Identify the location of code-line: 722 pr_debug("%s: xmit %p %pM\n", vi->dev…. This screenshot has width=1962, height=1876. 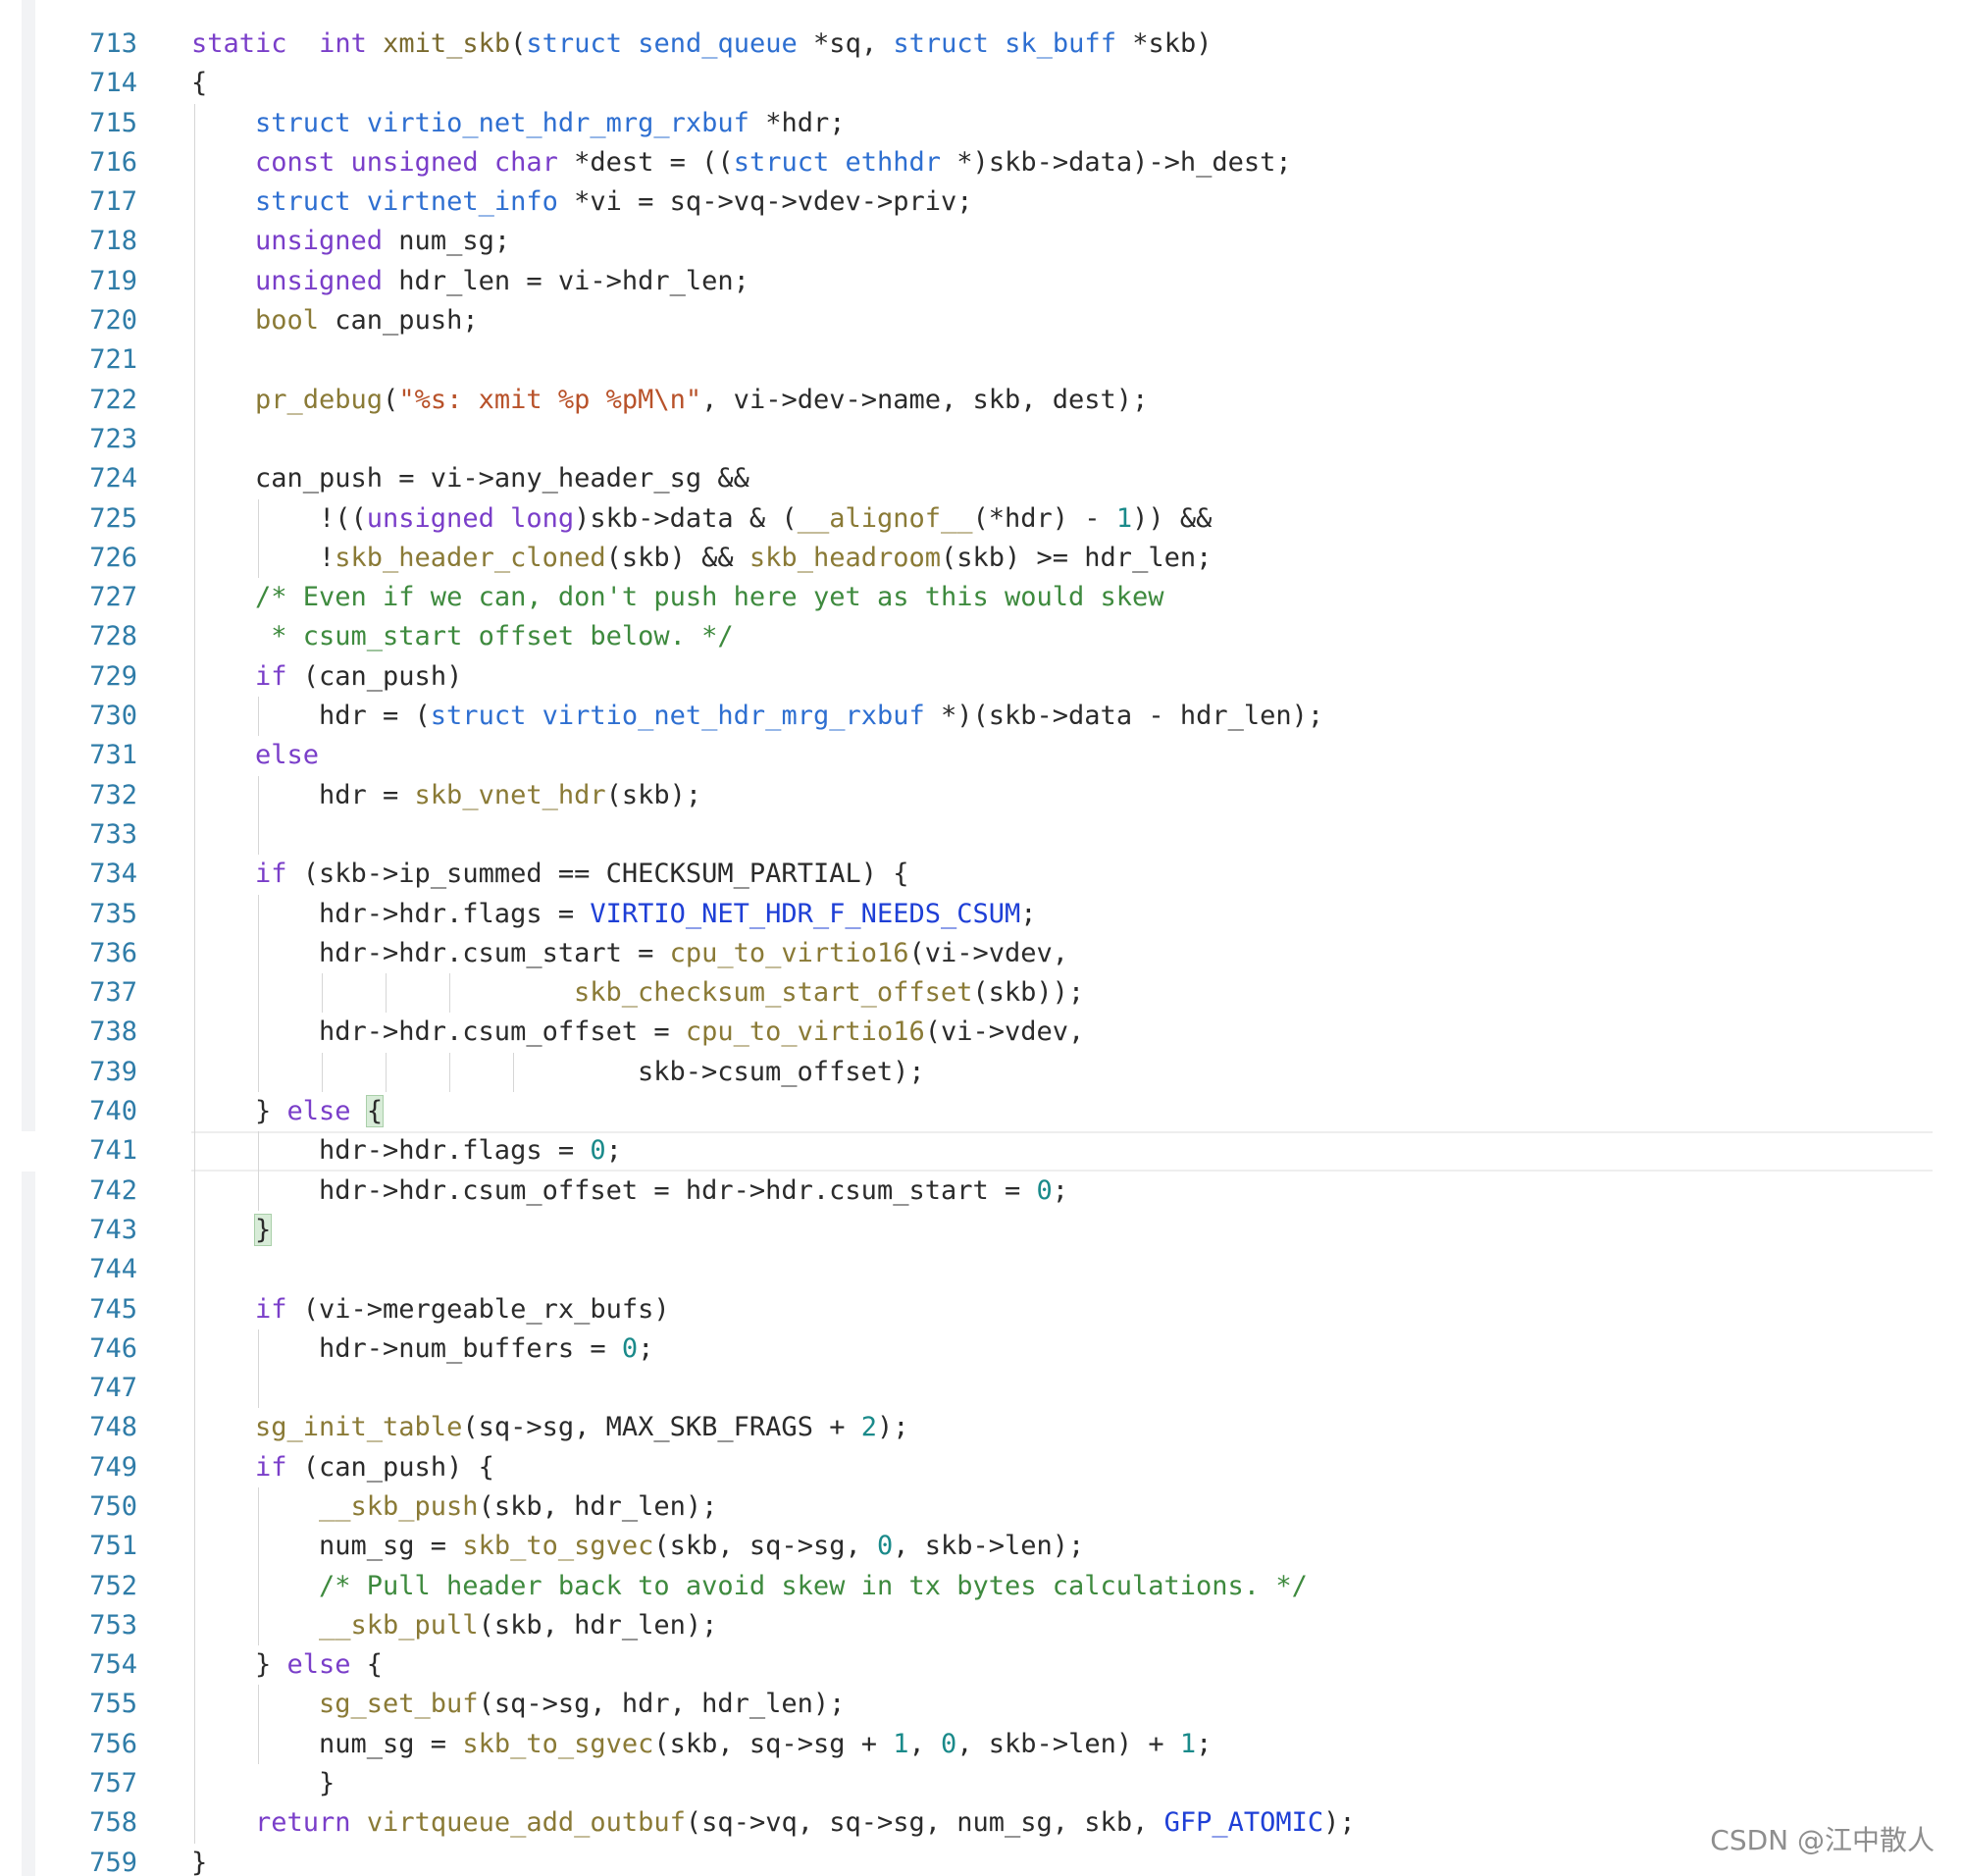
(981, 400).